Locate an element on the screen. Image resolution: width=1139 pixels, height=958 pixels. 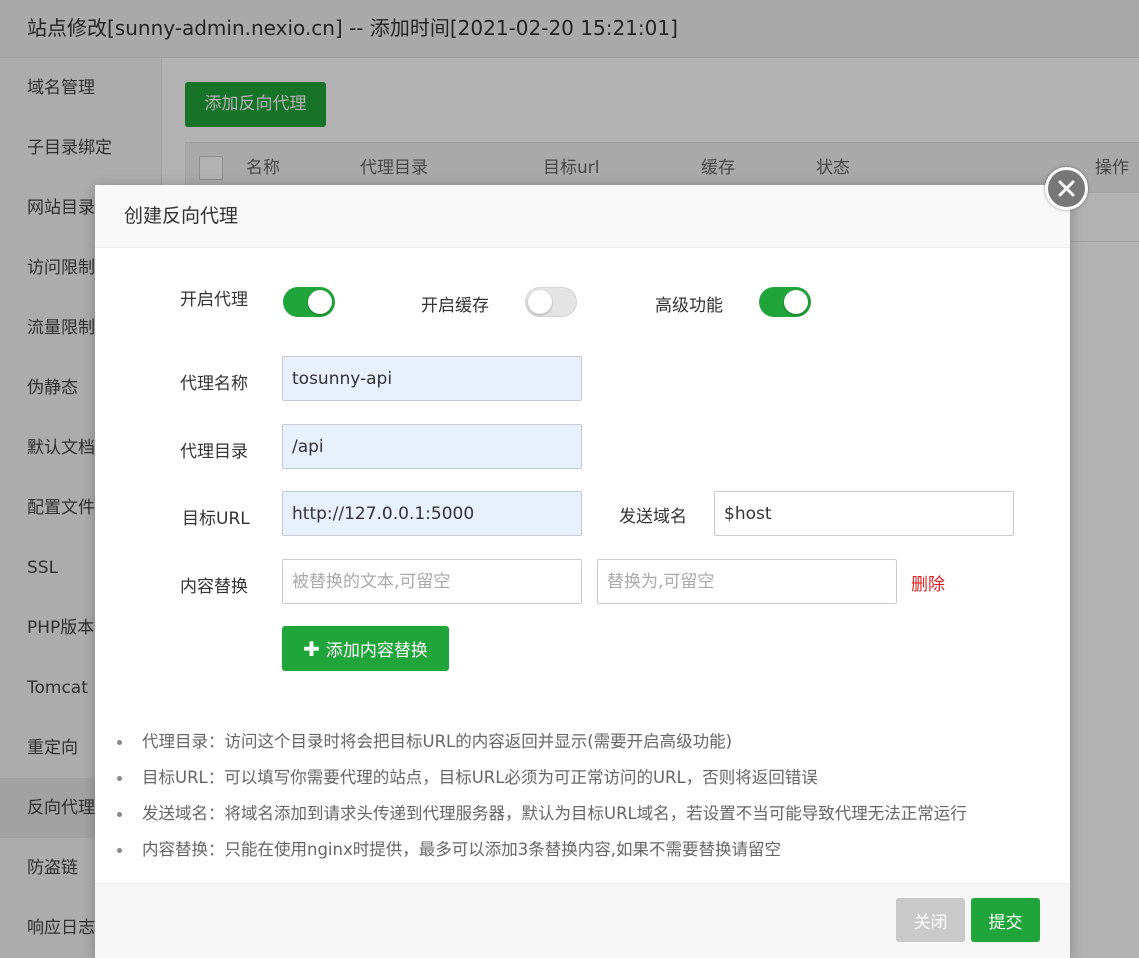
plus-icon: ✚ is located at coordinates (311, 649).